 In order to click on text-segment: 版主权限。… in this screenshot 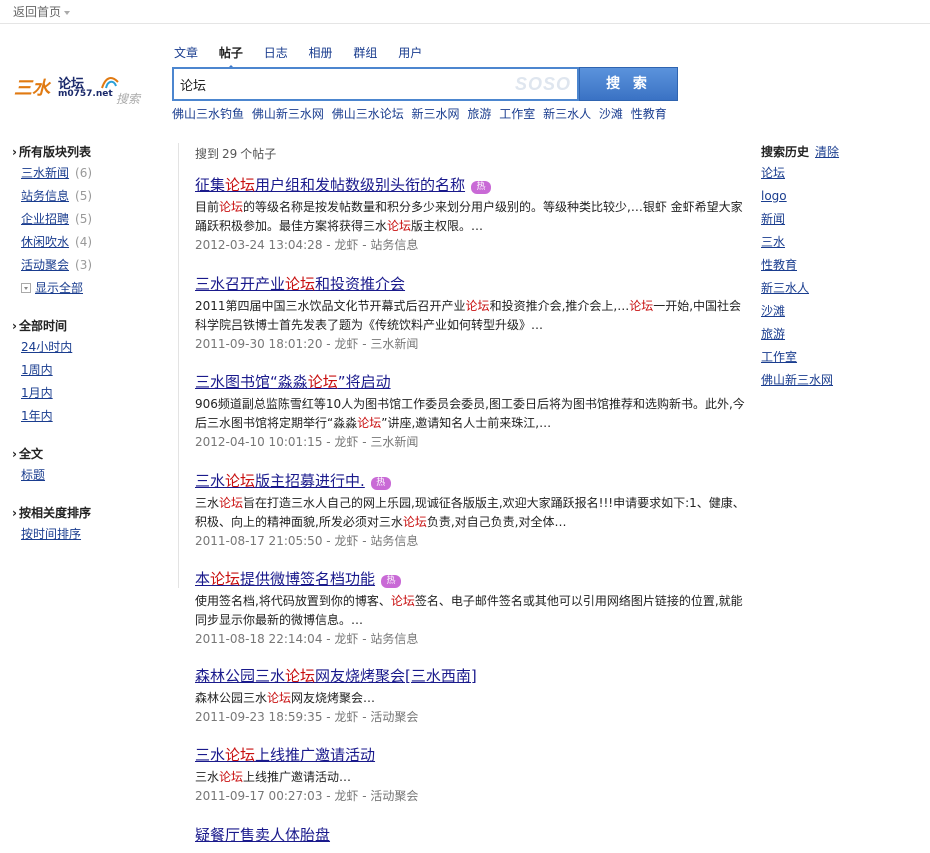, I will do `click(447, 226)`.